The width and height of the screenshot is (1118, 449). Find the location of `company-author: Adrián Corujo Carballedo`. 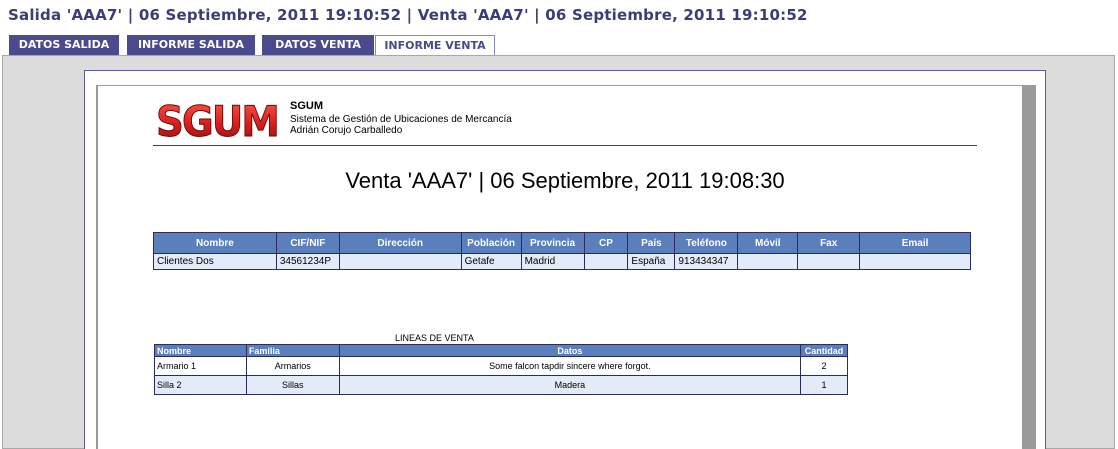

company-author: Adrián Corujo Carballedo is located at coordinates (346, 130).